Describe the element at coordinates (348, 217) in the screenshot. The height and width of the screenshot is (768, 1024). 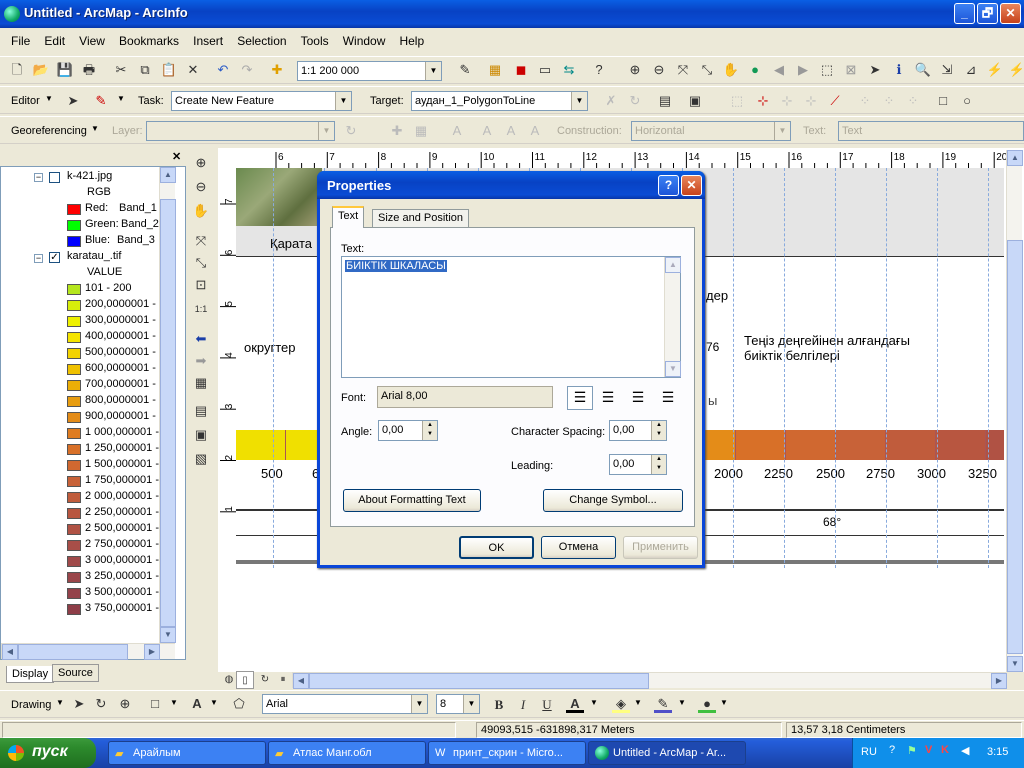
I see `tab-text: Text` at that location.